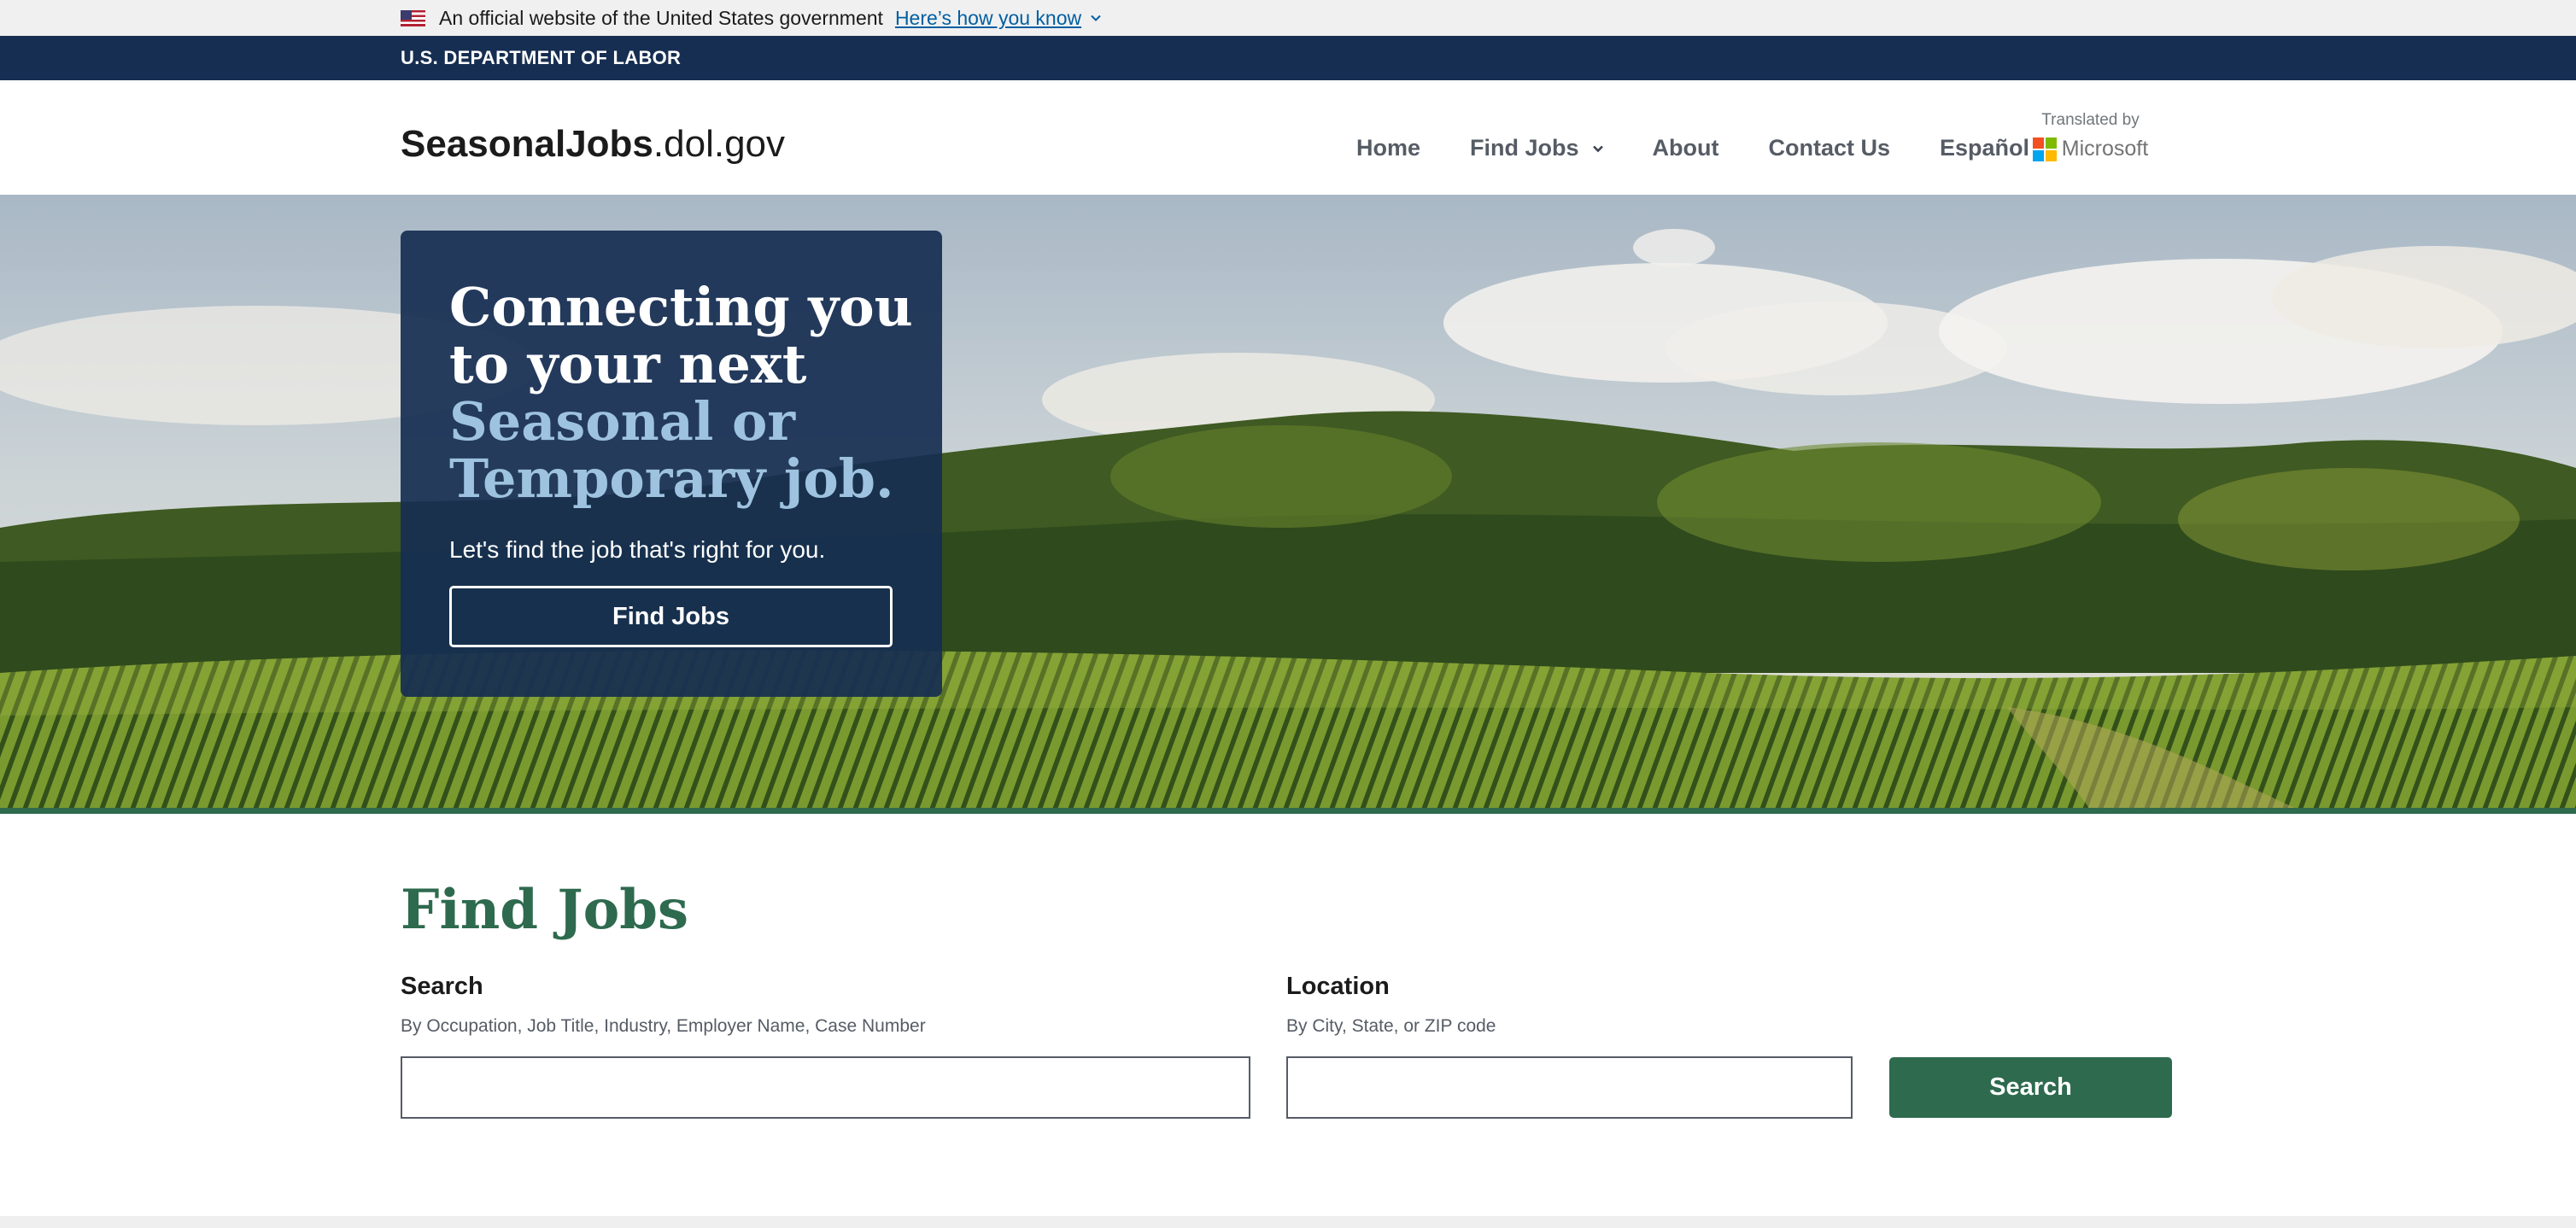 This screenshot has width=2576, height=1228. I want to click on nav-contact-us: Contact Us, so click(1829, 148).